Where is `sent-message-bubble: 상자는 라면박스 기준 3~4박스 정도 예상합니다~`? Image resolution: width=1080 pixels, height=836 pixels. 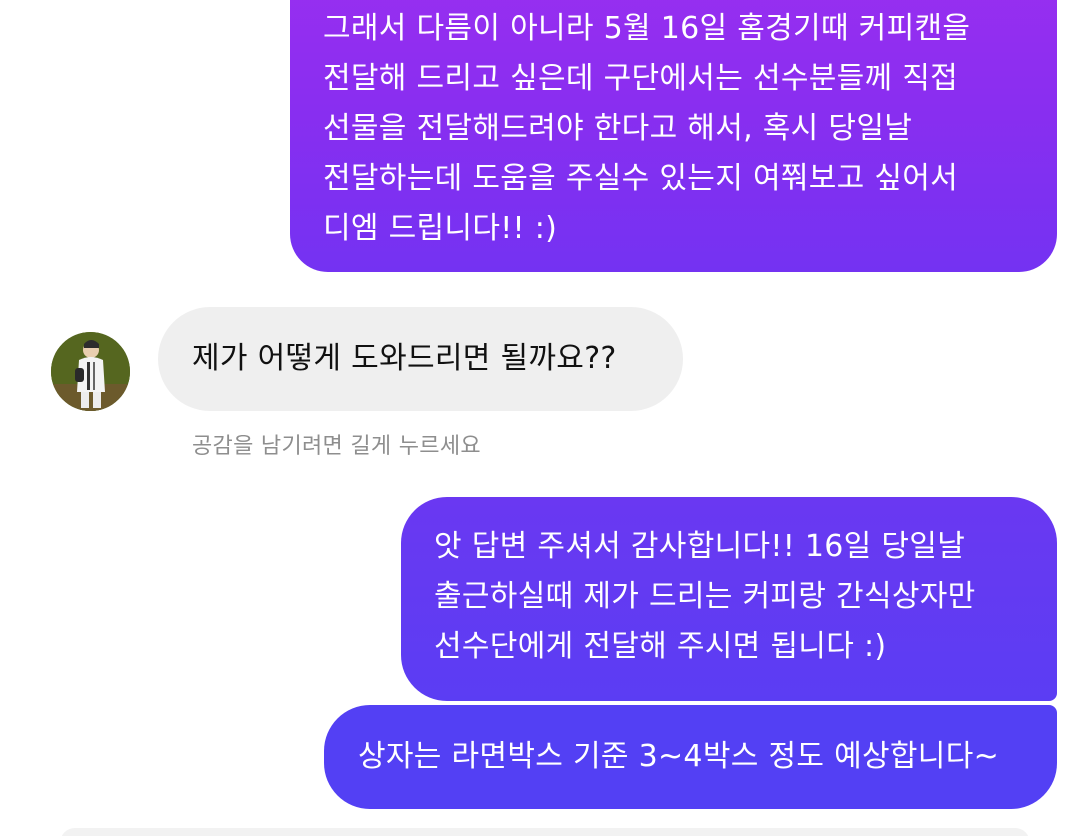
sent-message-bubble: 상자는 라면박스 기준 3~4박스 정도 예상합니다~ is located at coordinates (690, 757).